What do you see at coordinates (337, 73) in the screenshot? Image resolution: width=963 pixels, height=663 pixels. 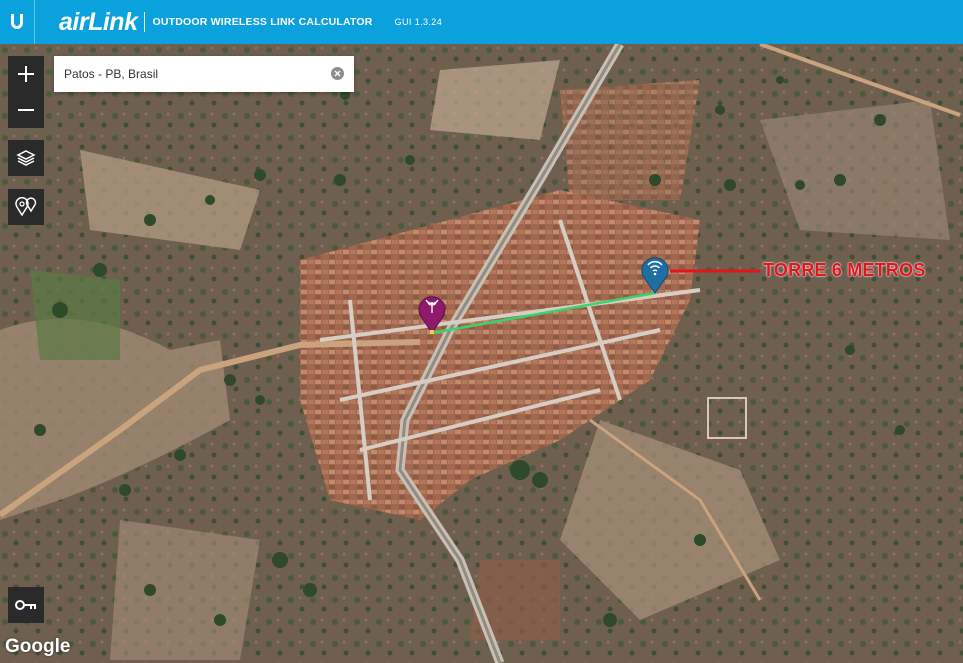 I see `clear-icon` at bounding box center [337, 73].